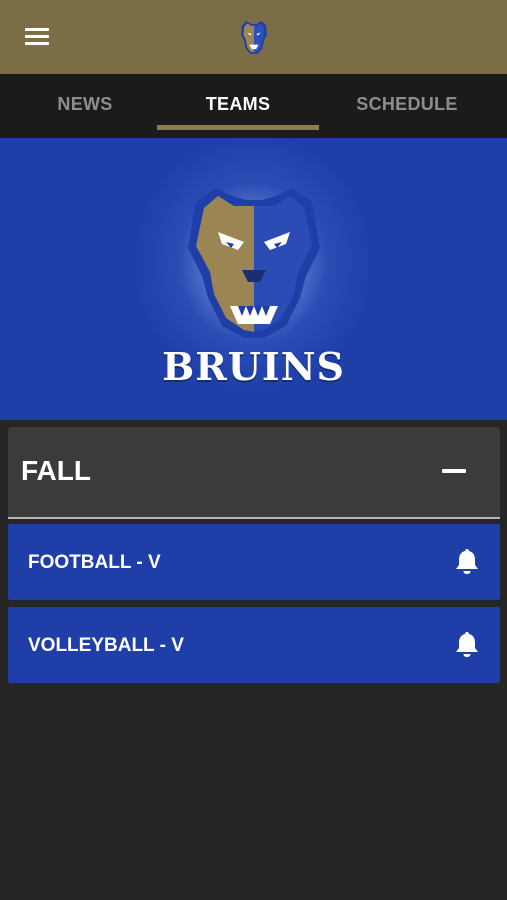  I want to click on bruins-bear-logo-icon, so click(254, 263).